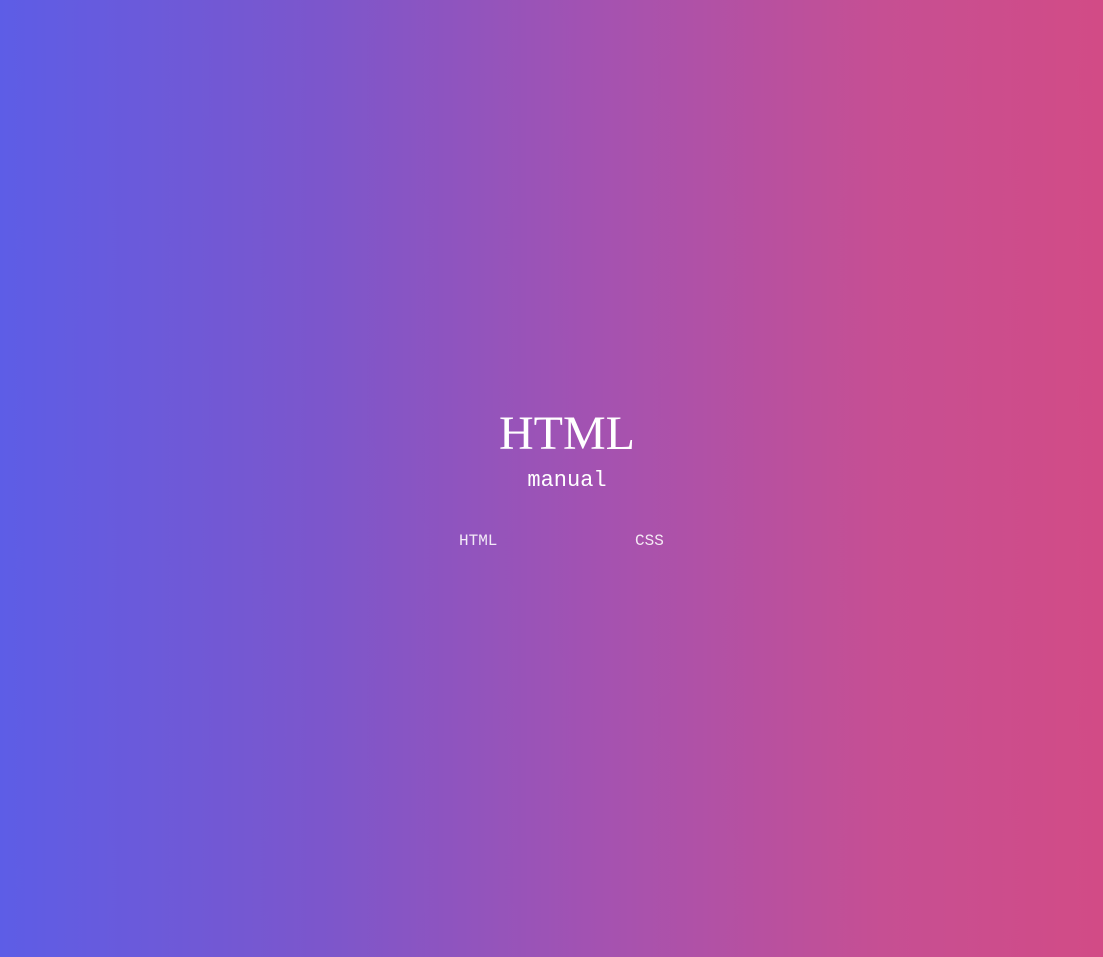 The width and height of the screenshot is (1103, 957). Describe the element at coordinates (649, 541) in the screenshot. I see `nav-link-css: CSS` at that location.